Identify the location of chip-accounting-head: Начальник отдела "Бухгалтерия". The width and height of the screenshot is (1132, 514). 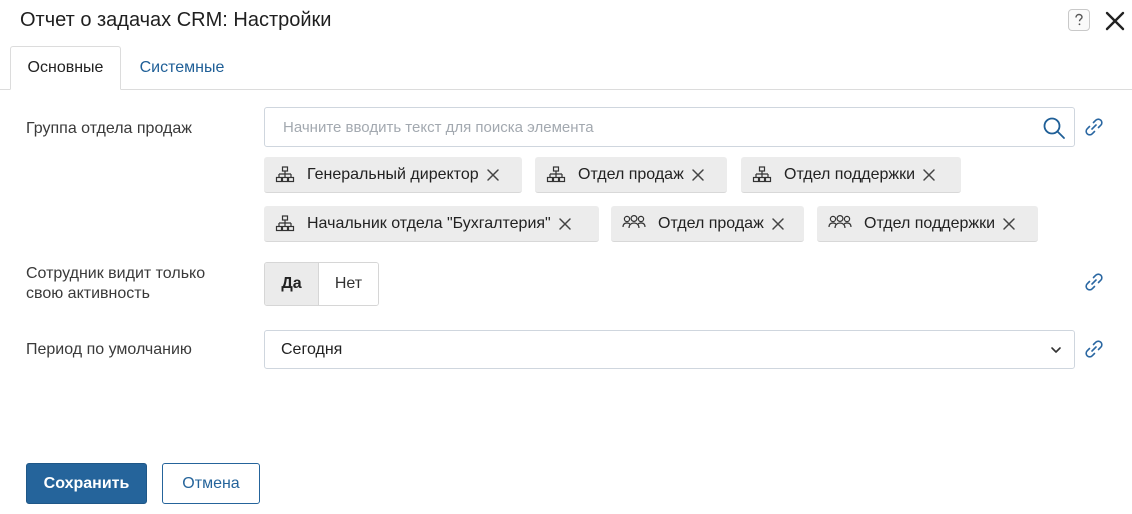
(431, 224).